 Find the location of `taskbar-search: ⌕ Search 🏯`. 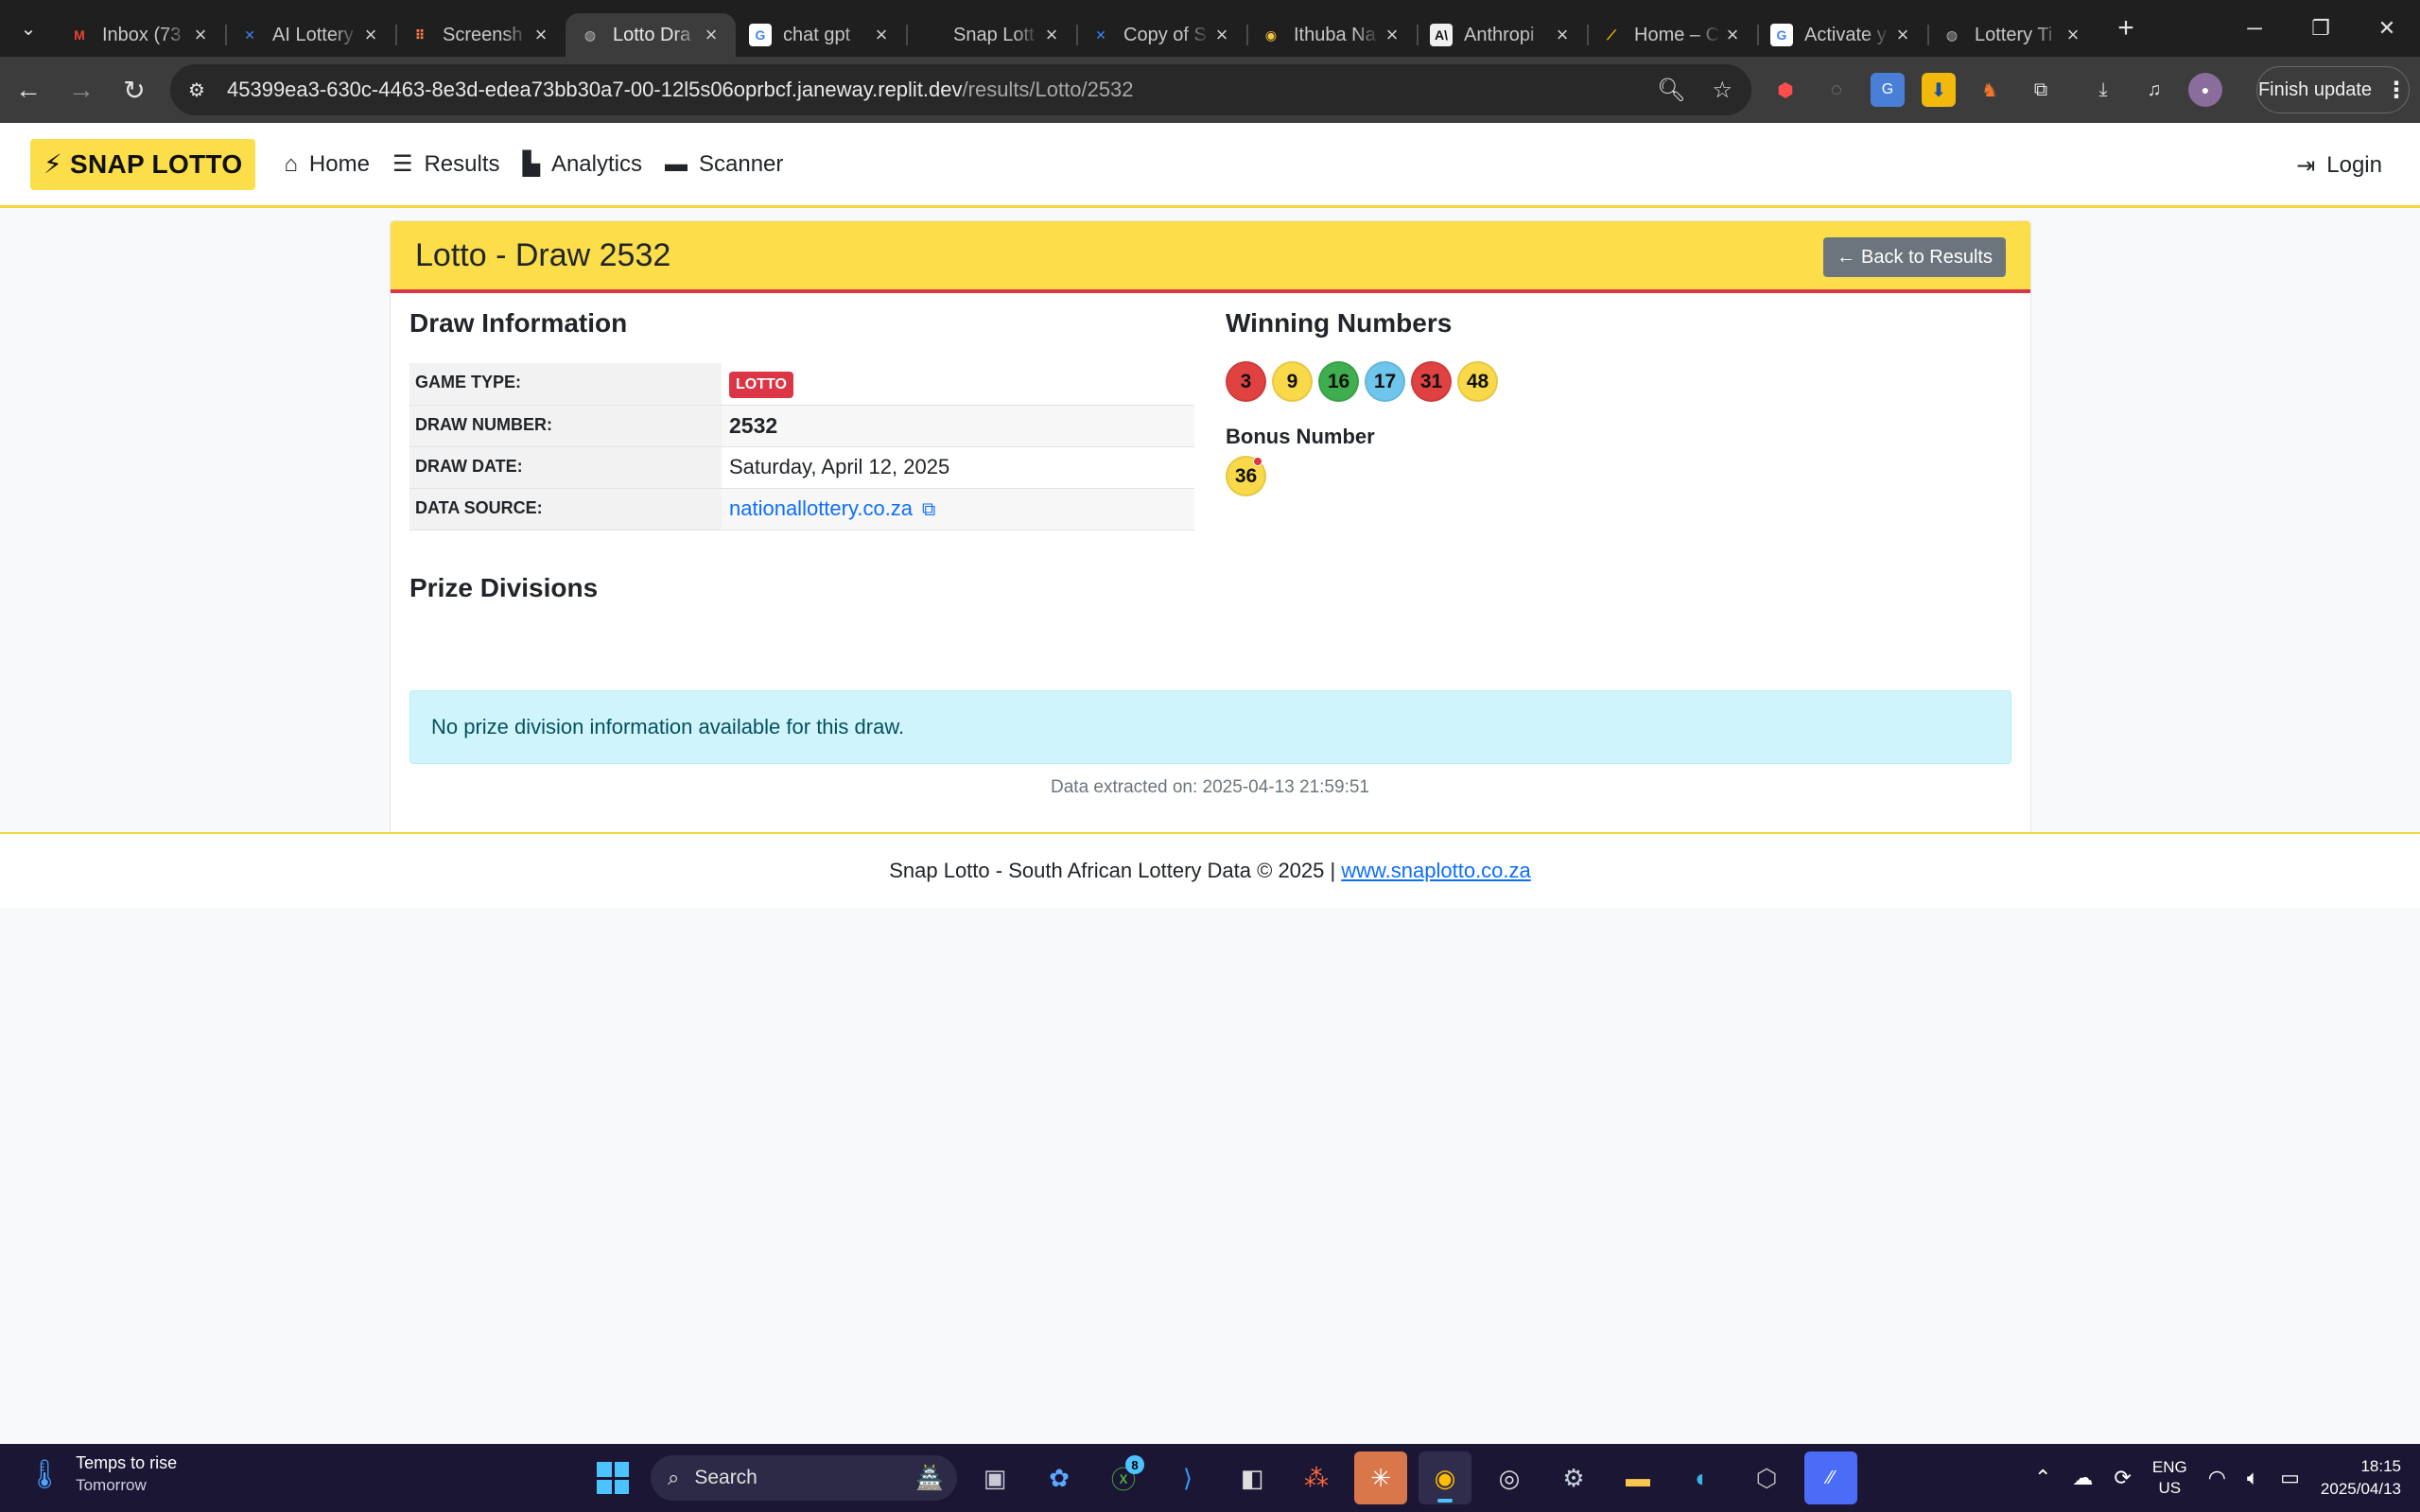

taskbar-search: ⌕ Search 🏯 is located at coordinates (804, 1478).